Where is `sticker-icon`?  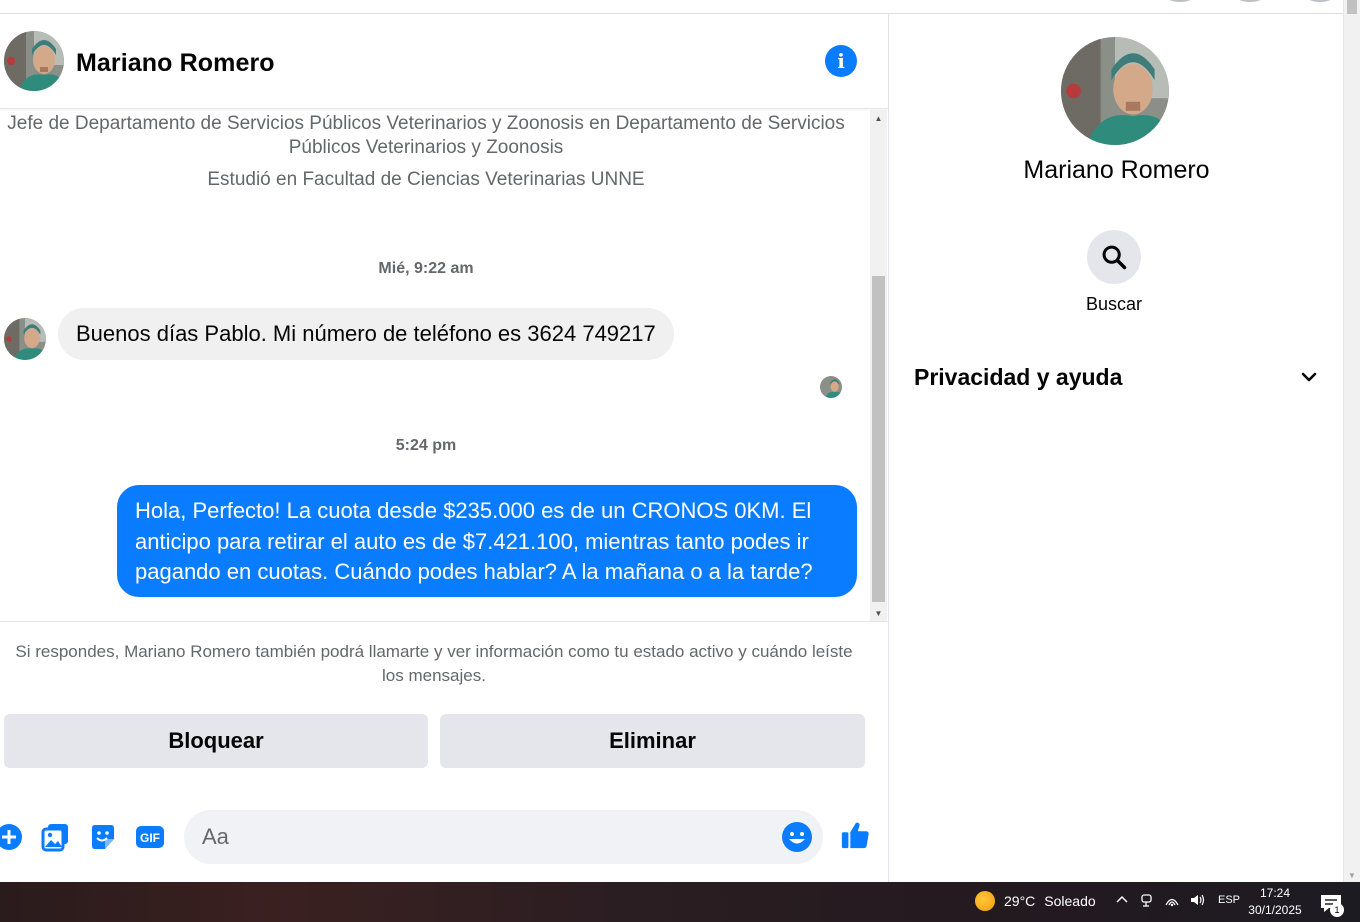 sticker-icon is located at coordinates (103, 837).